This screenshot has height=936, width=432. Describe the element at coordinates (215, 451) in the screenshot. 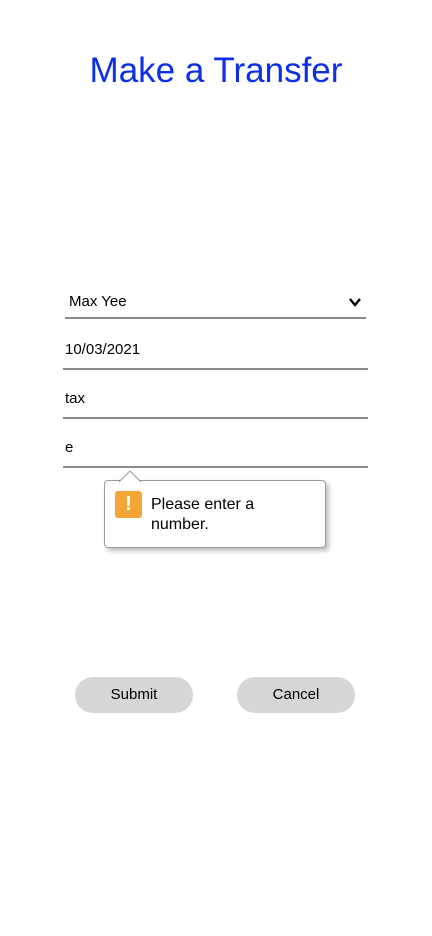

I see `amount-field: e` at that location.